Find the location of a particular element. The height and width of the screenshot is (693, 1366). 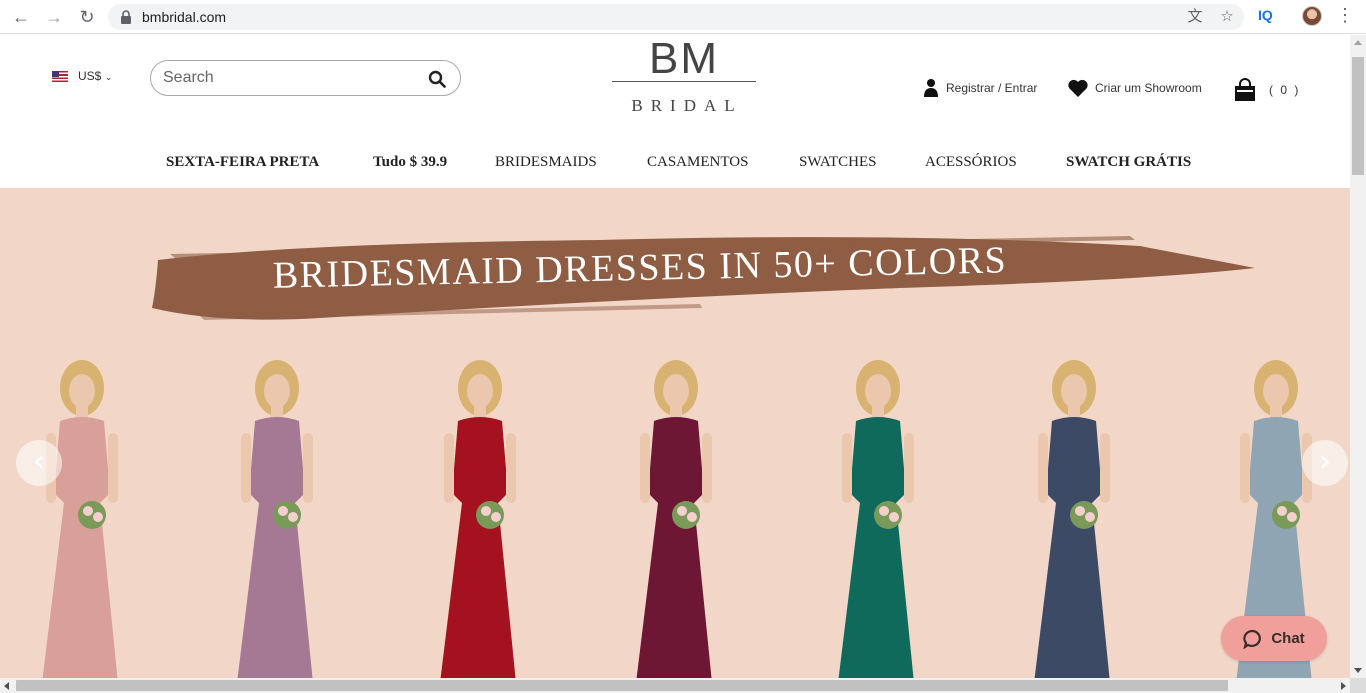

logo-divider is located at coordinates (684, 81).